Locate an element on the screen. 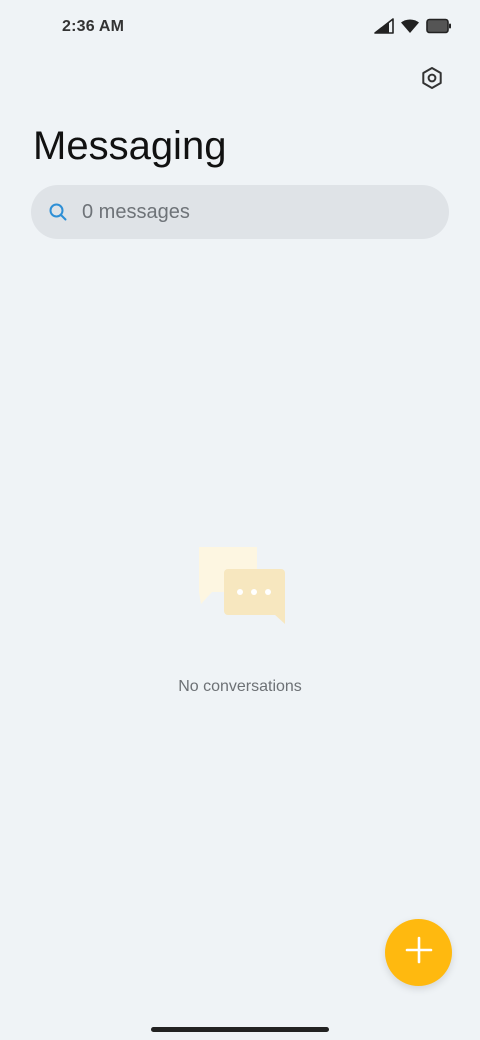  empty-state-message: No conversations is located at coordinates (240, 686).